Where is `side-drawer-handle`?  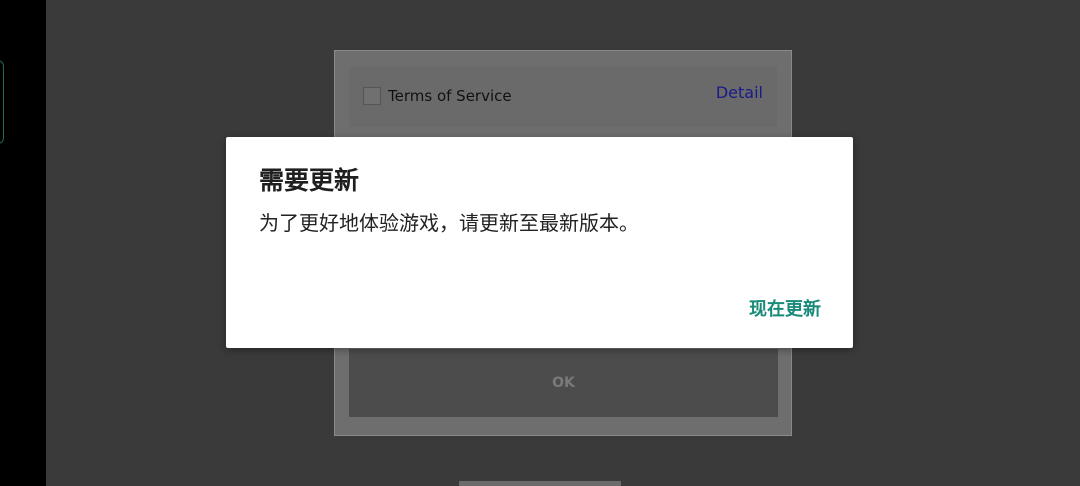 side-drawer-handle is located at coordinates (2, 102).